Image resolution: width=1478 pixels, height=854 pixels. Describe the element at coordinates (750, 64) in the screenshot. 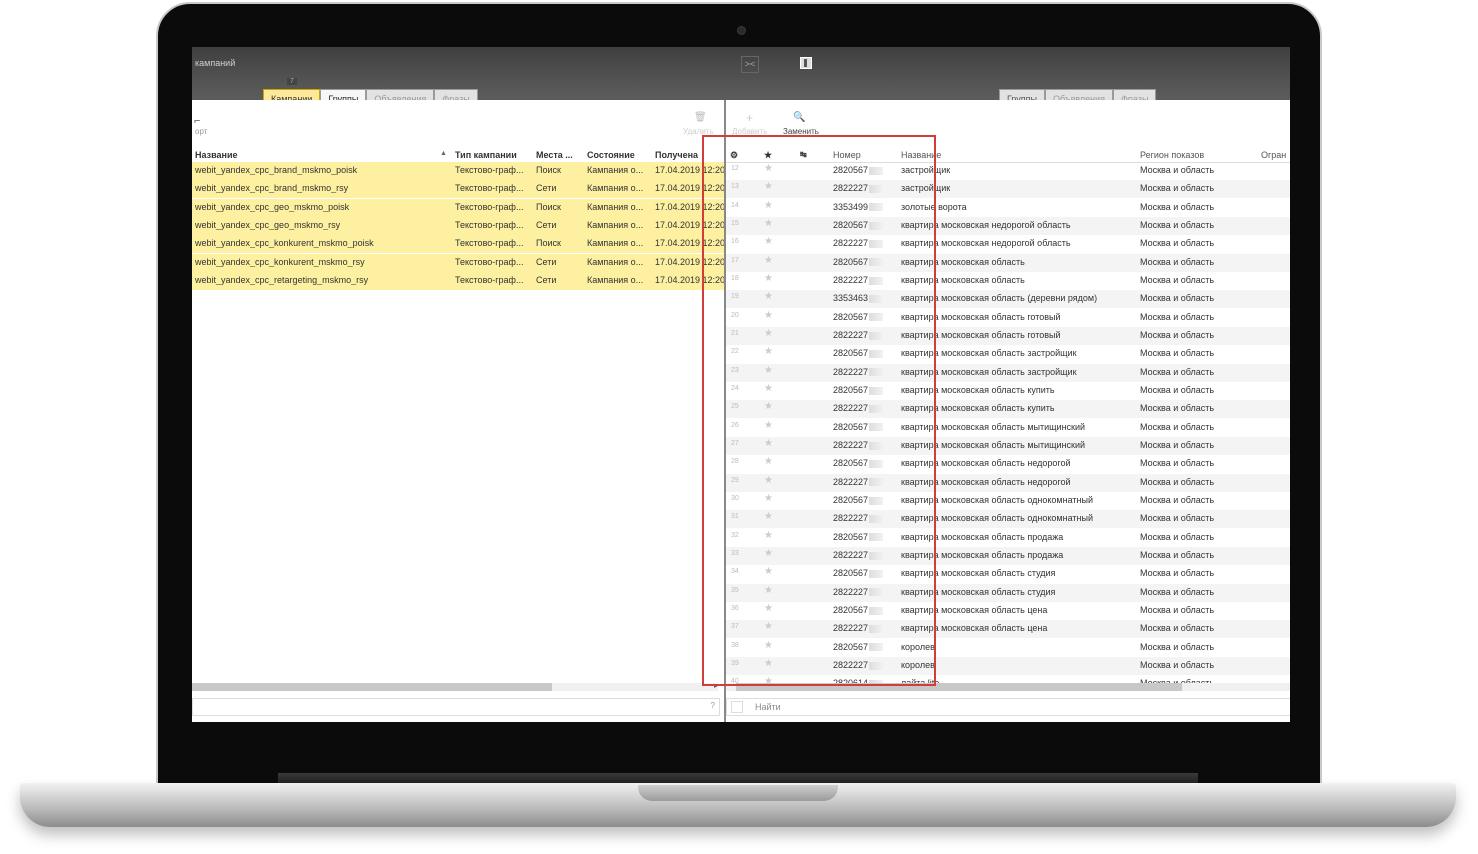

I see `collapse-panels-button: ><` at that location.